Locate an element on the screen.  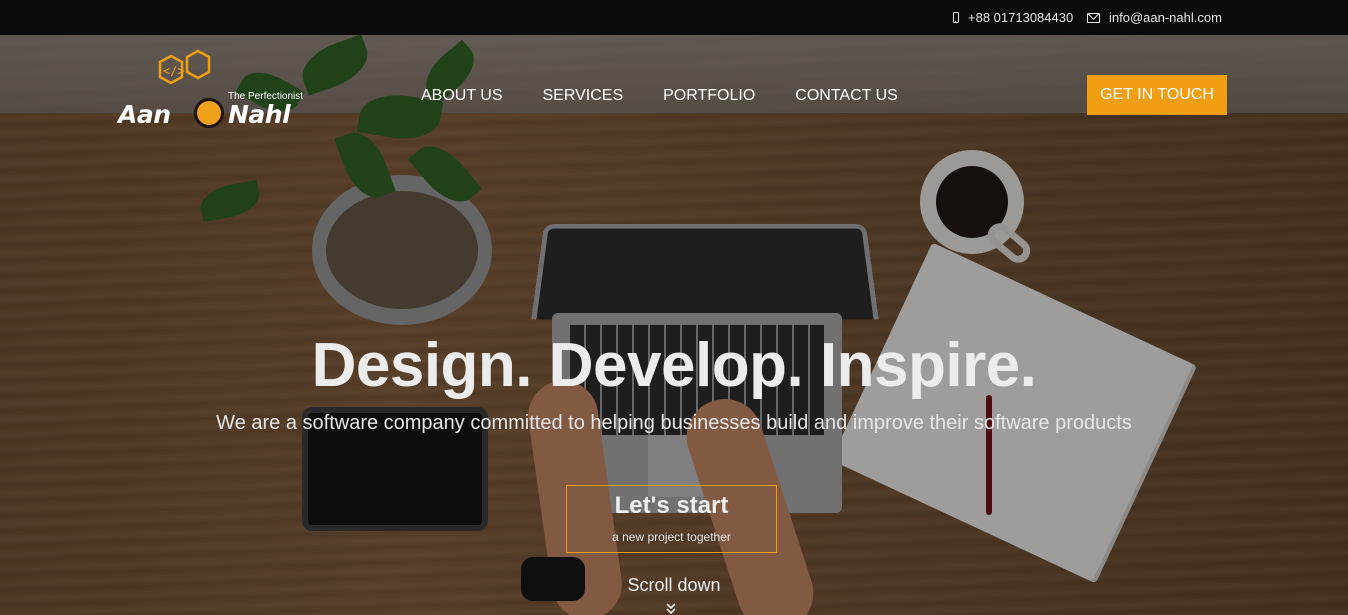
envelope-icon is located at coordinates (1093, 17).